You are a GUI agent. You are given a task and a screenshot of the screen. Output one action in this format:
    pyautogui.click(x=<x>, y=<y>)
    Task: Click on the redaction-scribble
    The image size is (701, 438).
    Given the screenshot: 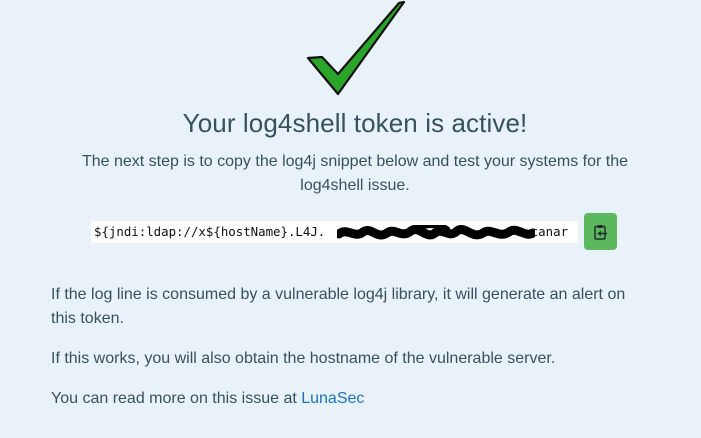 What is the action you would take?
    pyautogui.click(x=436, y=231)
    